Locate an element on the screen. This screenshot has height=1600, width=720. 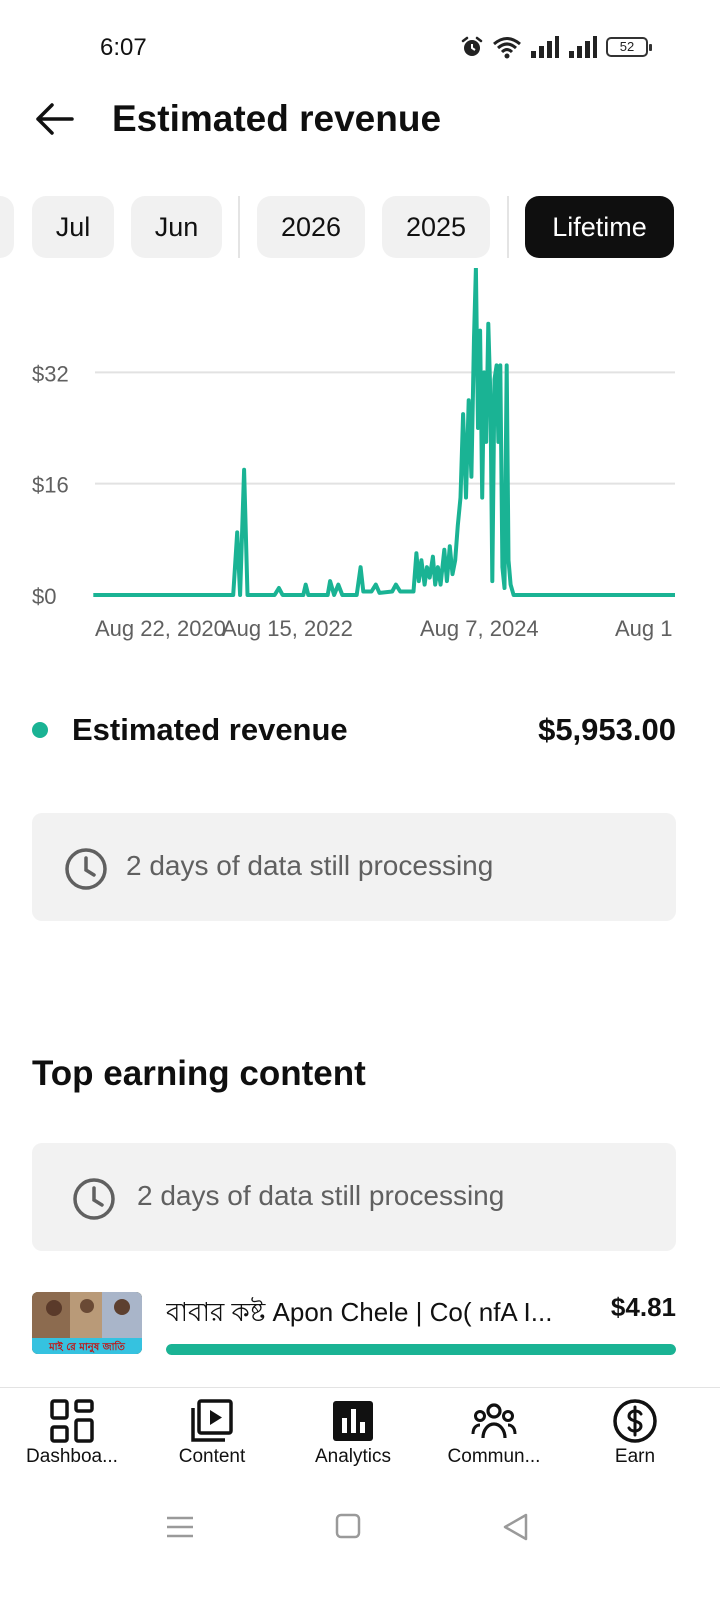
revenue-share-bar is located at coordinates (421, 1349).